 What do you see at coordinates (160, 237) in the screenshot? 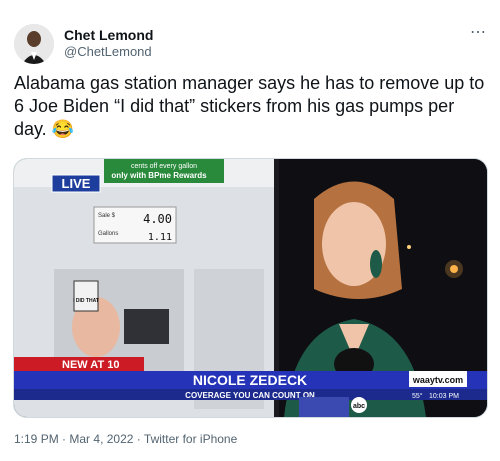
I see `pump-gallons-value: 1.11` at bounding box center [160, 237].